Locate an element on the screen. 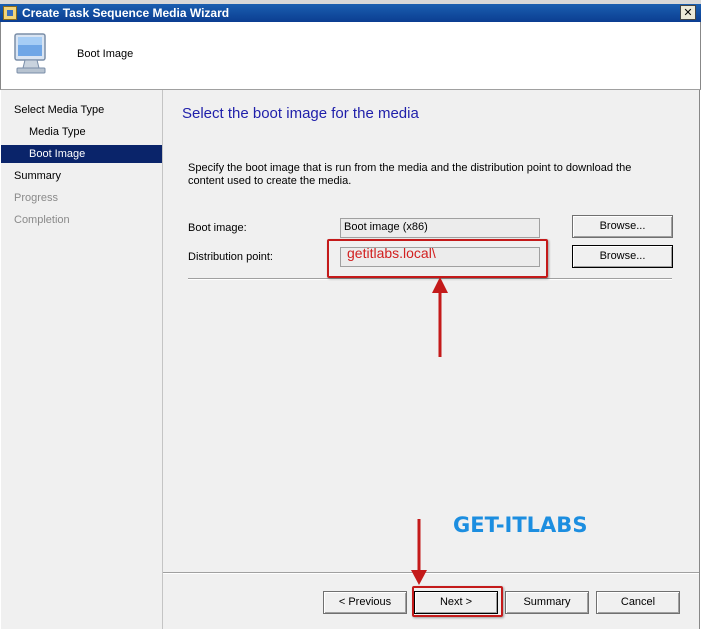 This screenshot has width=701, height=629. annotation-arrows is located at coordinates (429, 431).